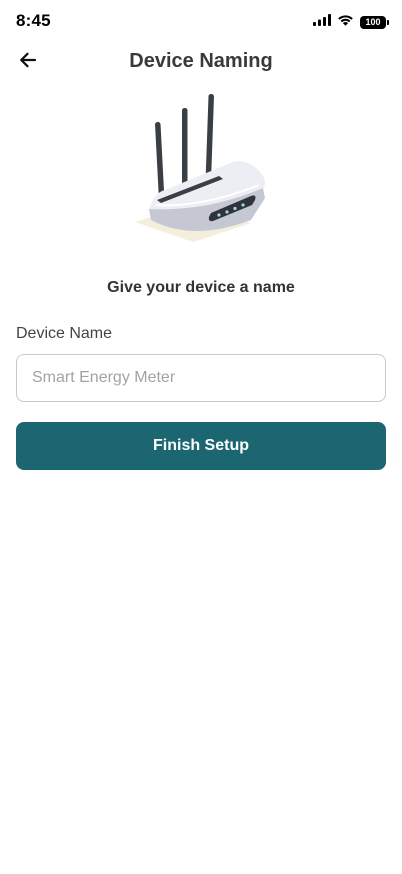 This screenshot has width=402, height=874. What do you see at coordinates (201, 21) in the screenshot?
I see `status-bar: 8:45 100` at bounding box center [201, 21].